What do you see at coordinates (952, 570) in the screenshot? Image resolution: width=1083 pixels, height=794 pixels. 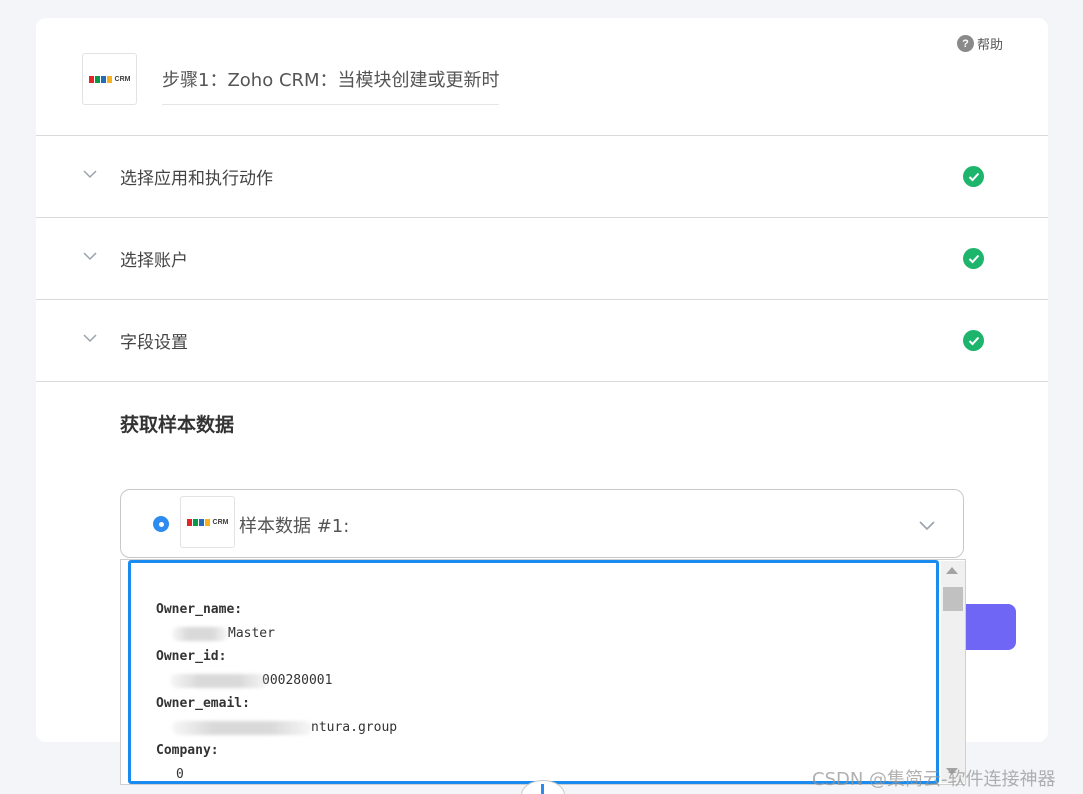 I see `scroll-up-icon` at bounding box center [952, 570].